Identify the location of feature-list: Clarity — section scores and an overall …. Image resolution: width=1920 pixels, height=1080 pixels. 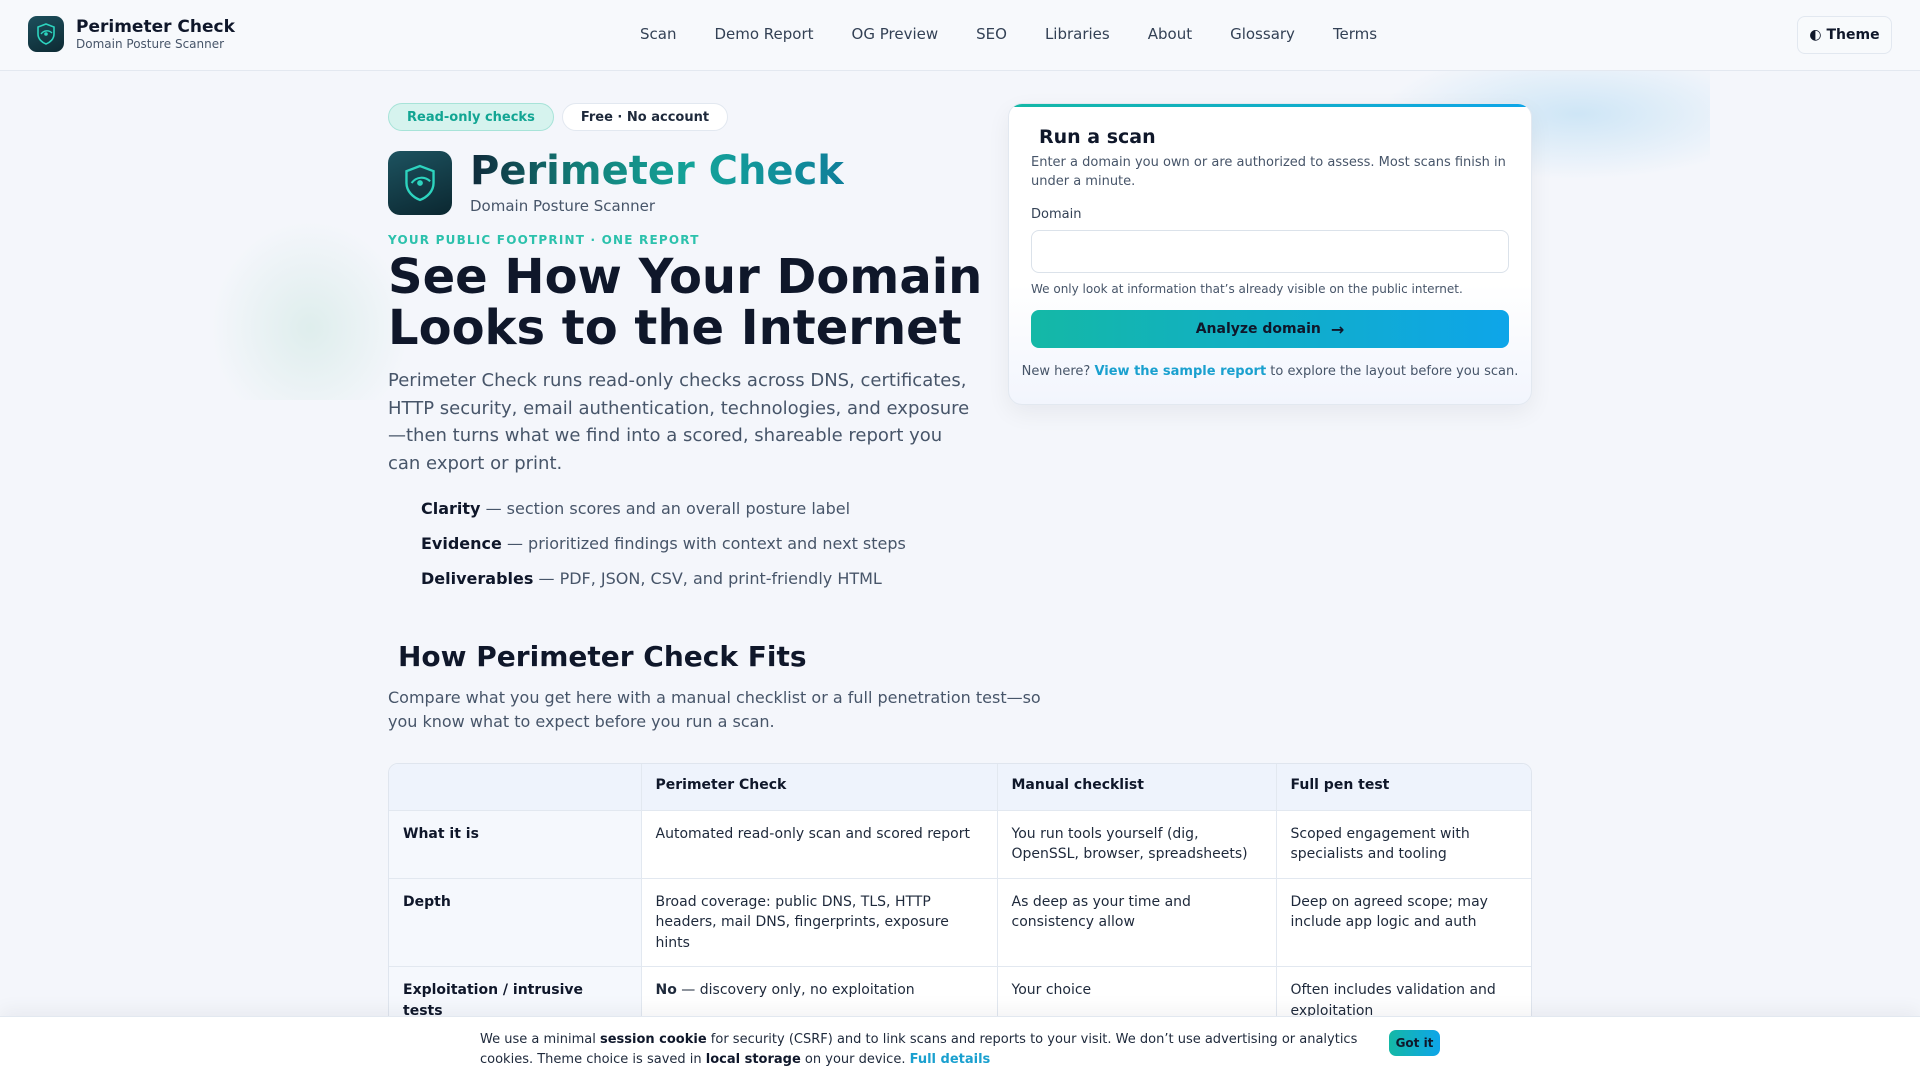
(663, 551).